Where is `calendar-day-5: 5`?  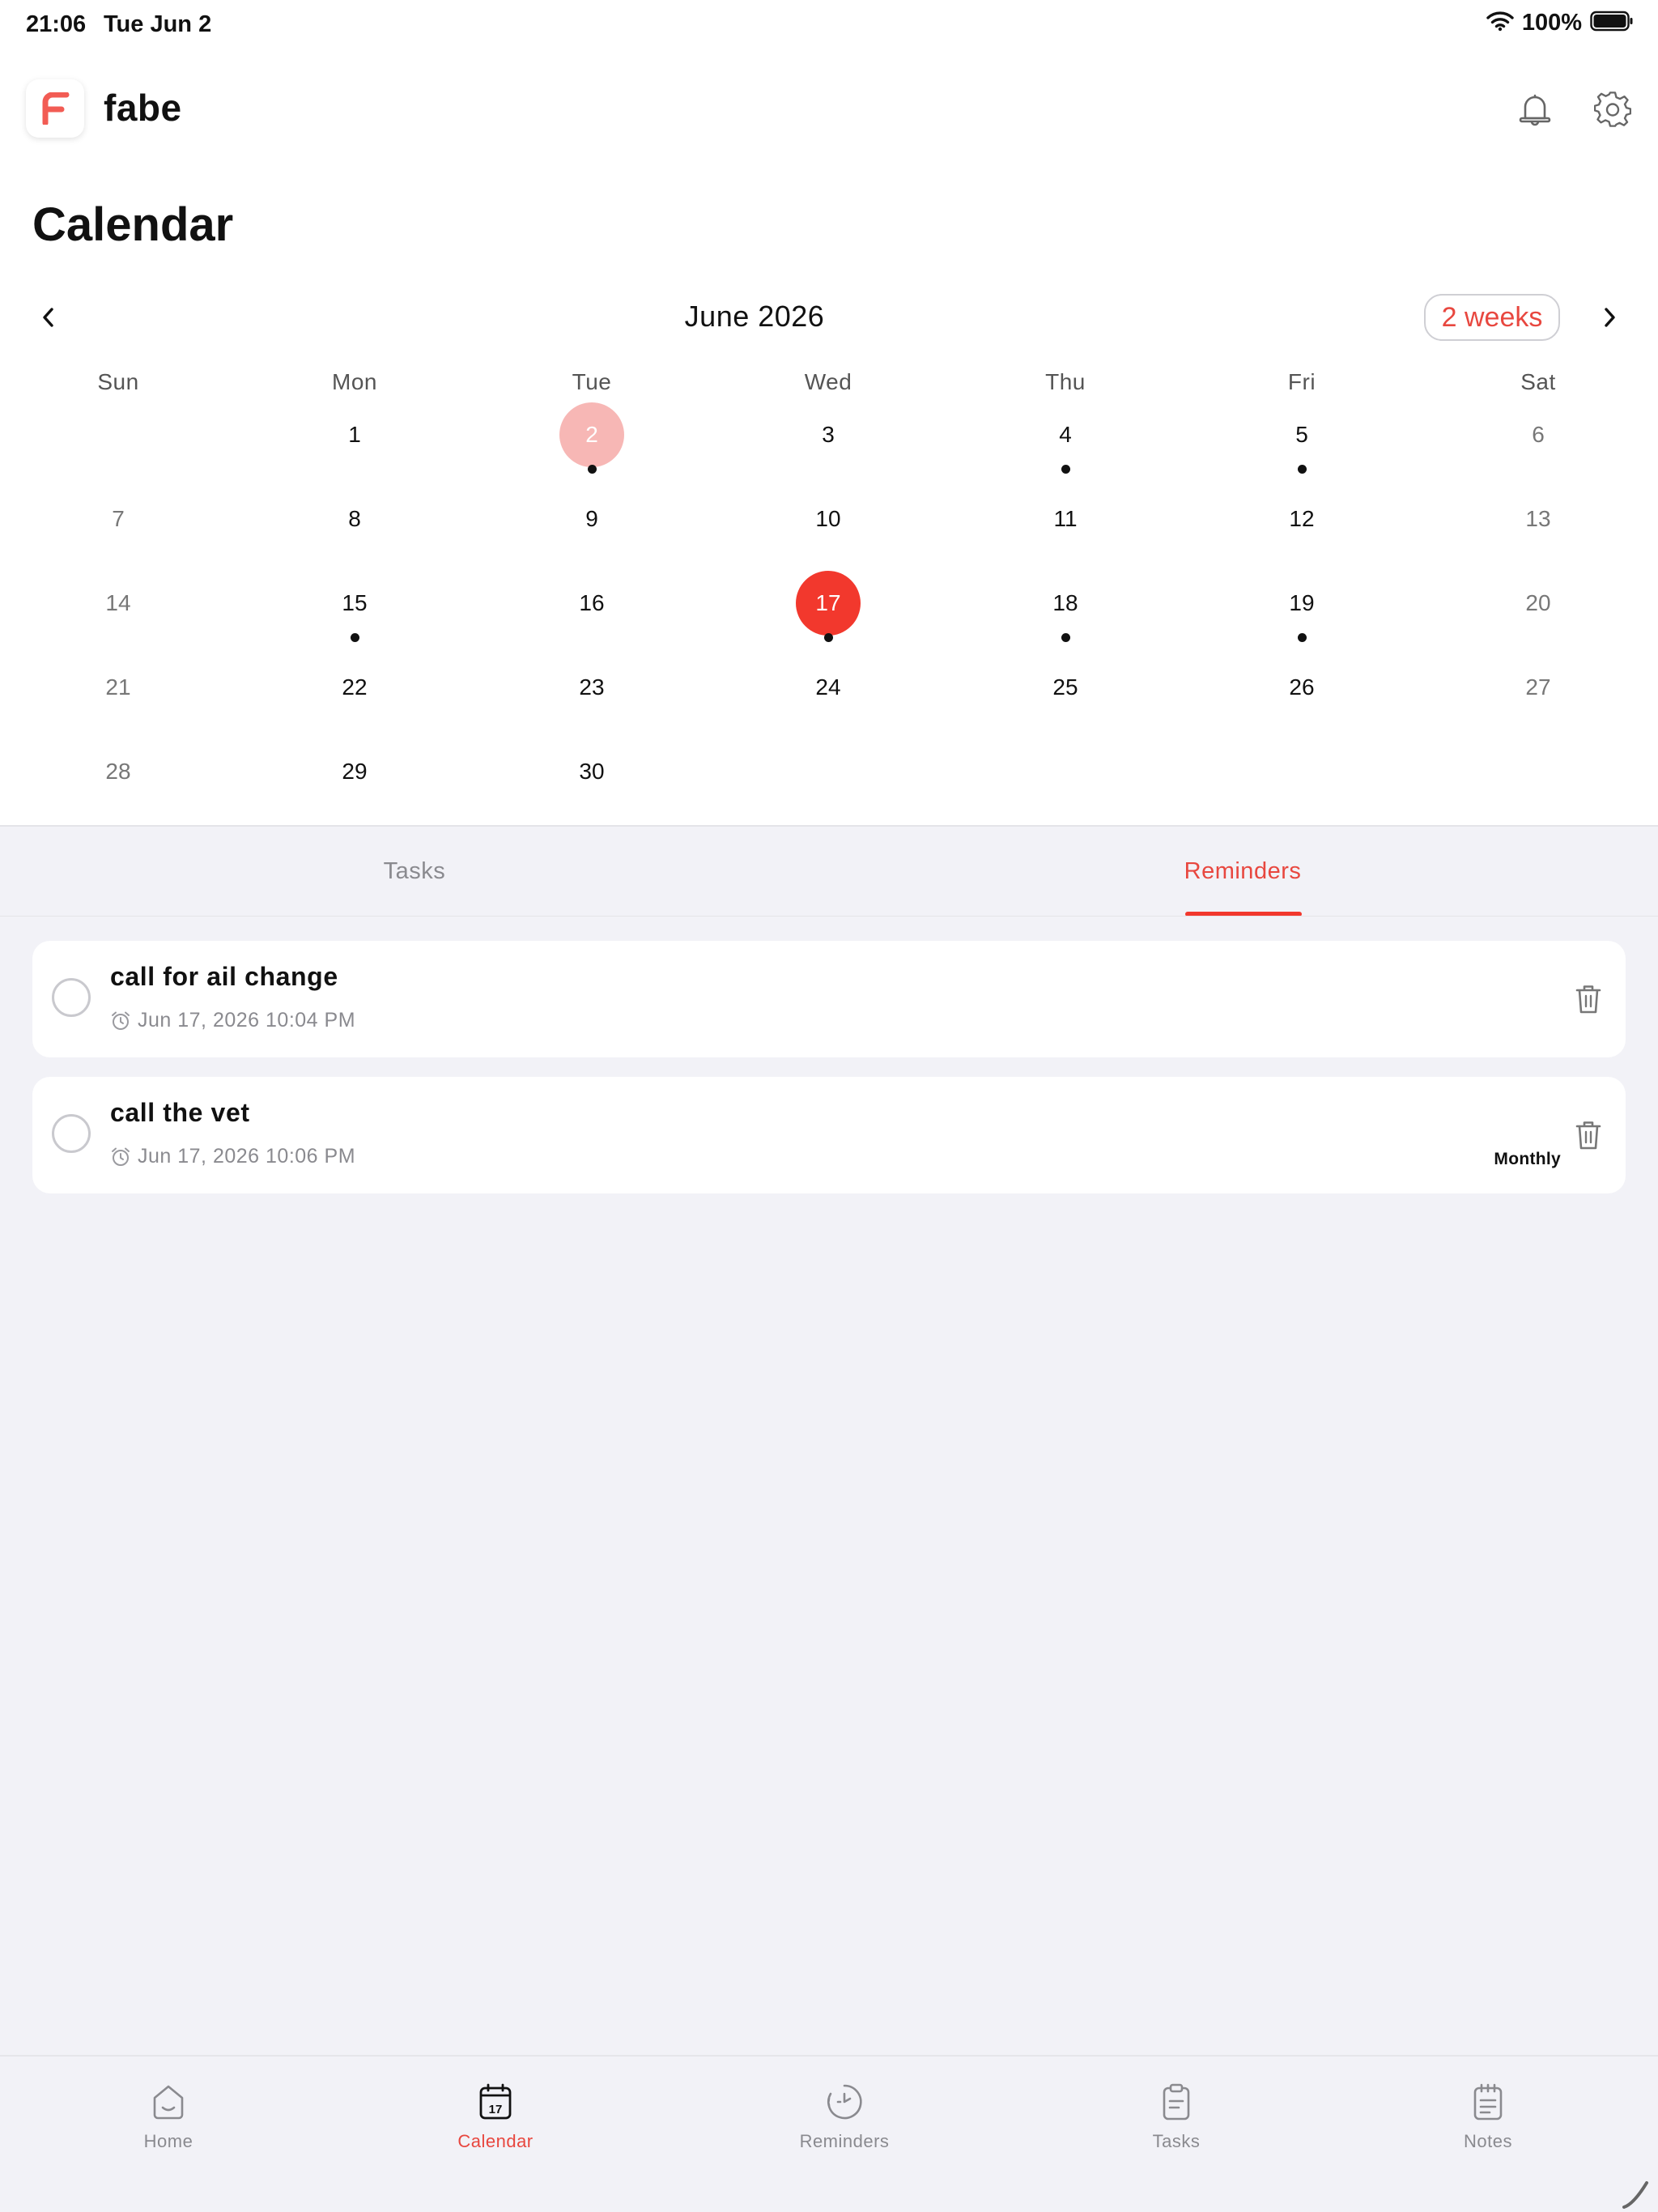
calendar-day-5: 5 is located at coordinates (1301, 434).